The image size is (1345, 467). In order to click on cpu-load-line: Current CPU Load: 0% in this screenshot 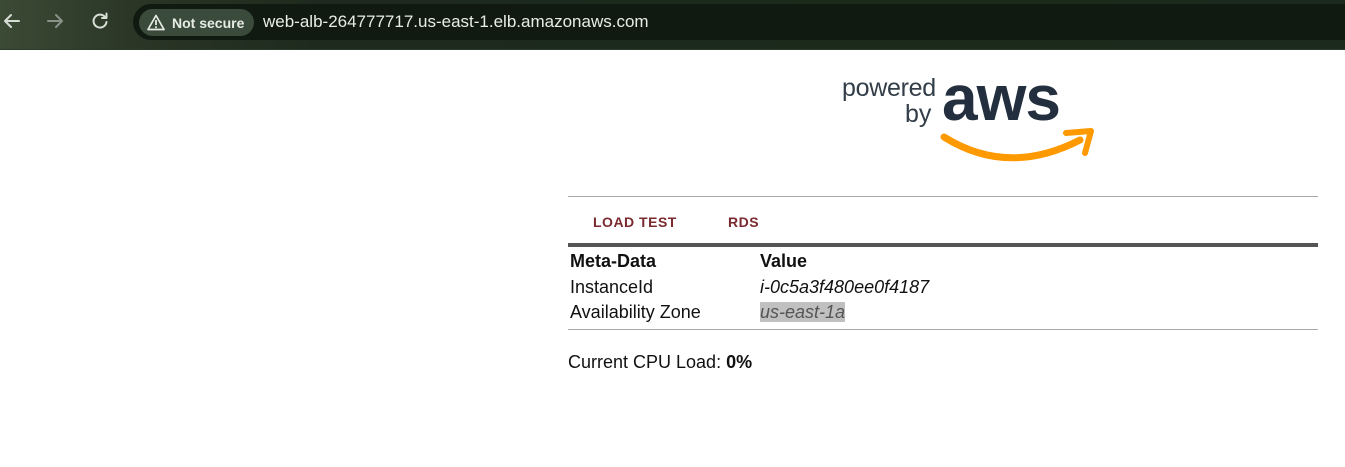, I will do `click(943, 362)`.